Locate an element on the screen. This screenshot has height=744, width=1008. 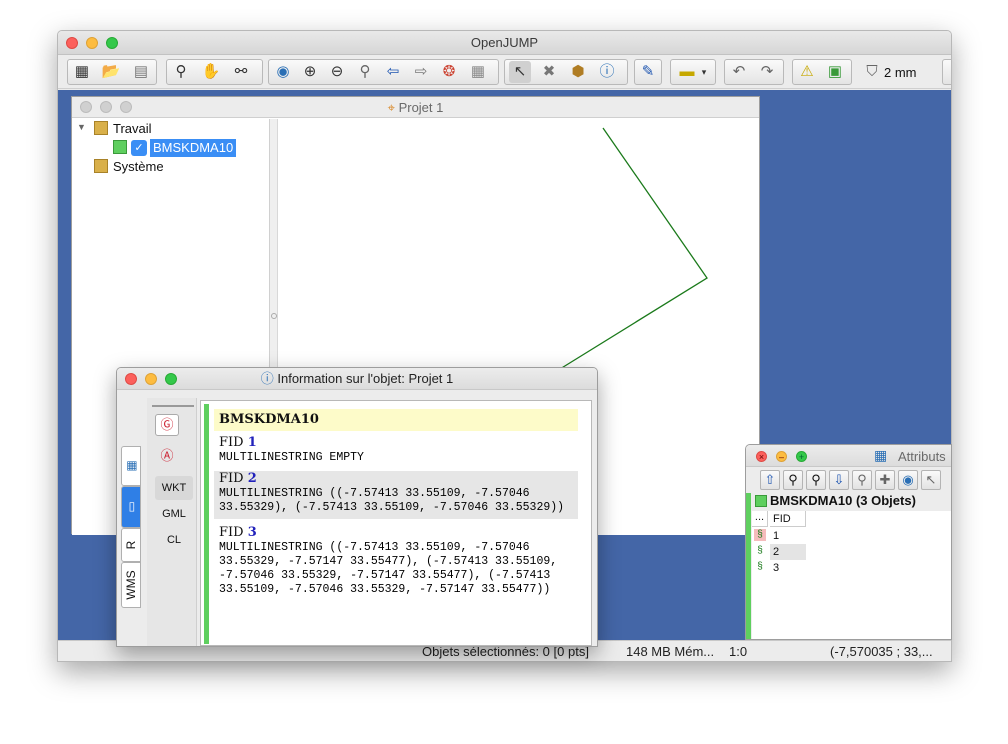
project-titlebar: ⌖ Projet 1 is located at coordinates (415, 107).